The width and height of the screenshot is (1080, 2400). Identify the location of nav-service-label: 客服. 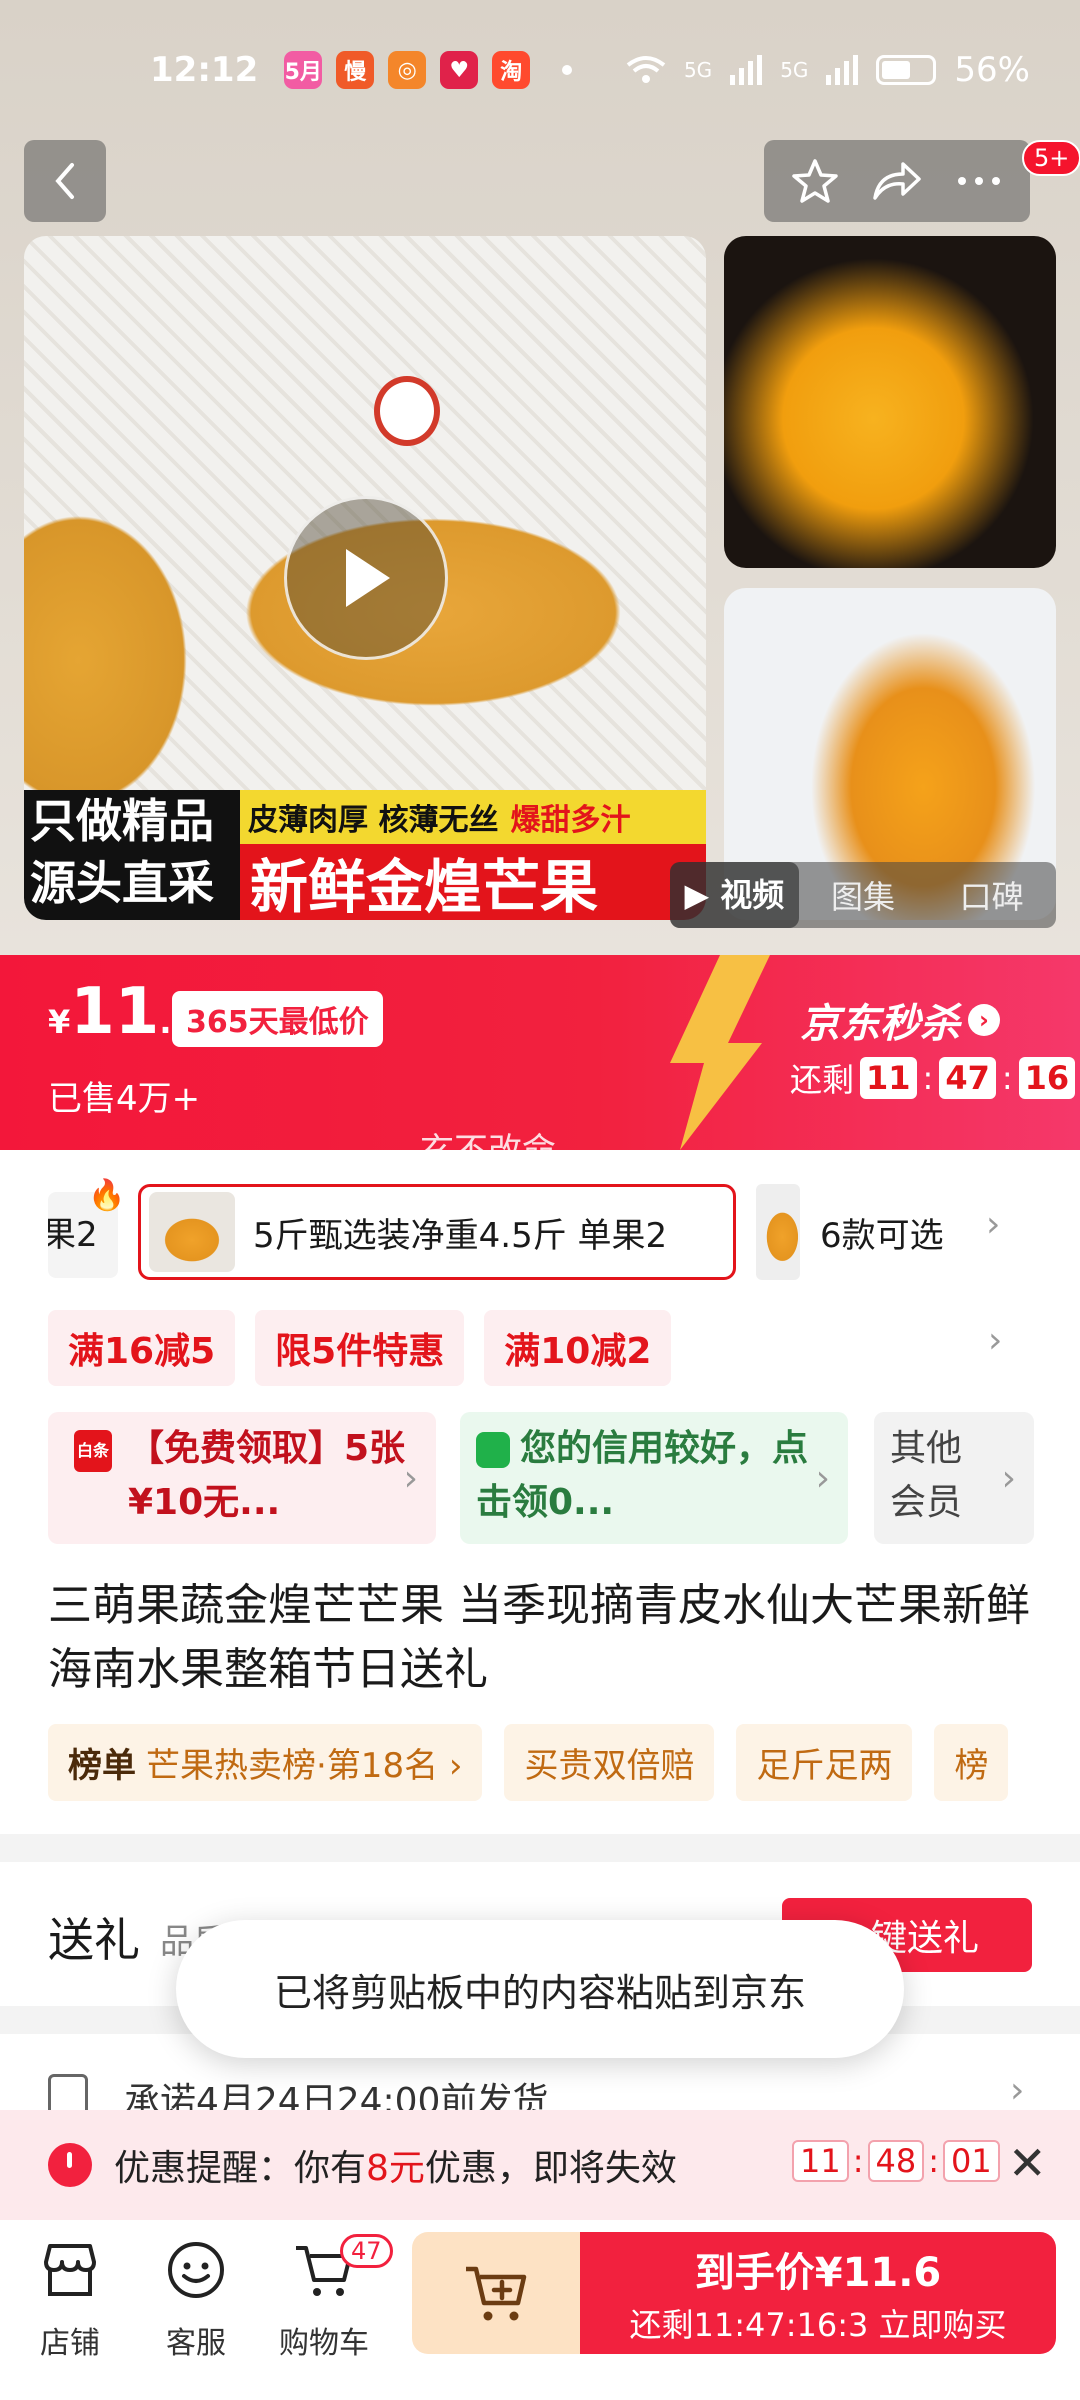
(196, 2343).